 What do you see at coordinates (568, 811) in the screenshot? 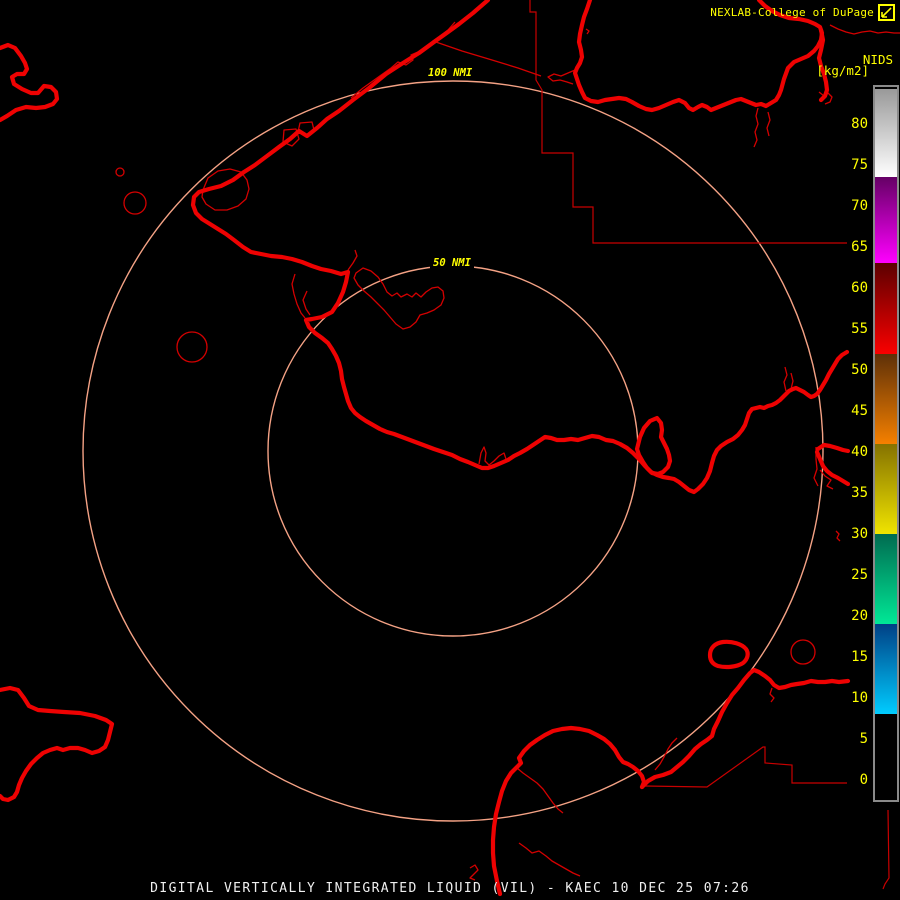
I see `coastline-south-dome` at bounding box center [568, 811].